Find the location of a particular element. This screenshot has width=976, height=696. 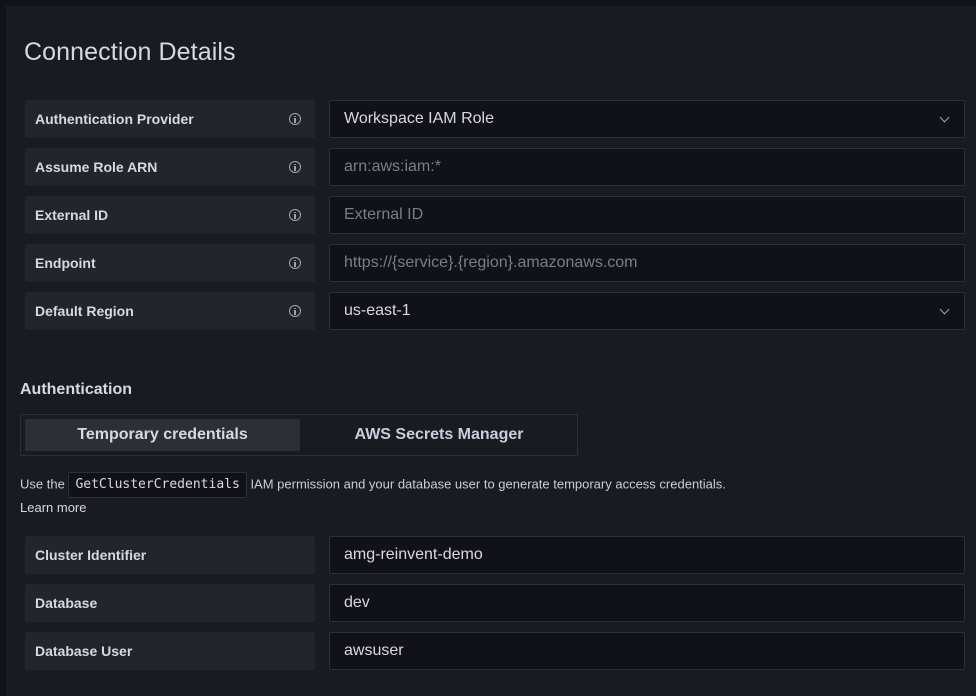

page-title: Connection Details is located at coordinates (130, 52).